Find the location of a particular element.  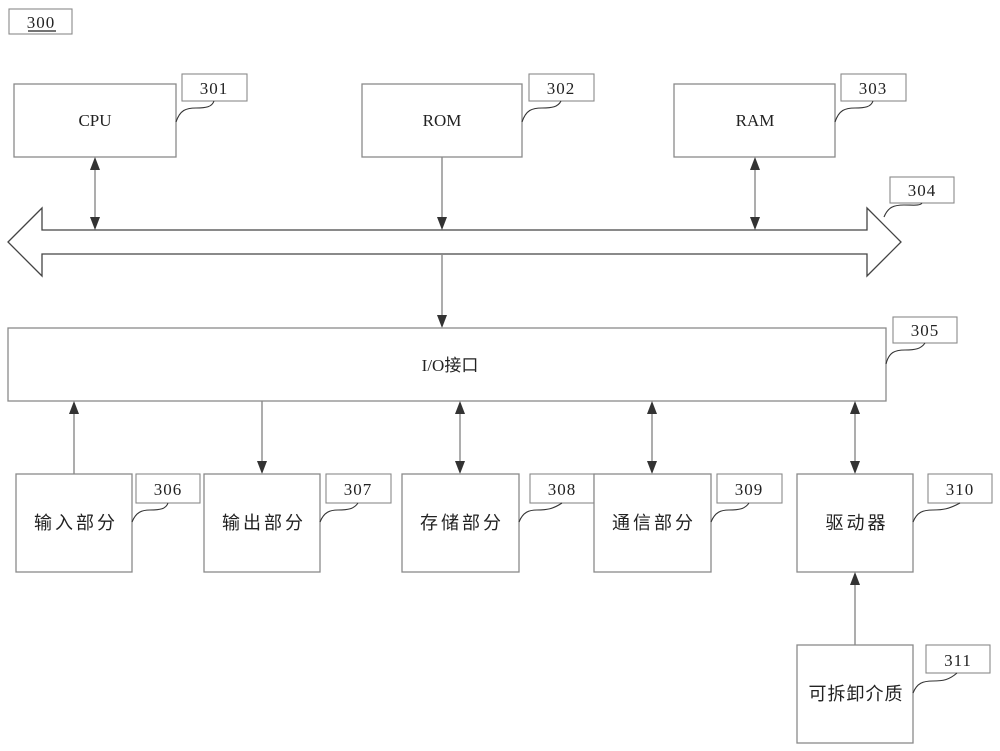

system-bus: 304 is located at coordinates (481, 227).